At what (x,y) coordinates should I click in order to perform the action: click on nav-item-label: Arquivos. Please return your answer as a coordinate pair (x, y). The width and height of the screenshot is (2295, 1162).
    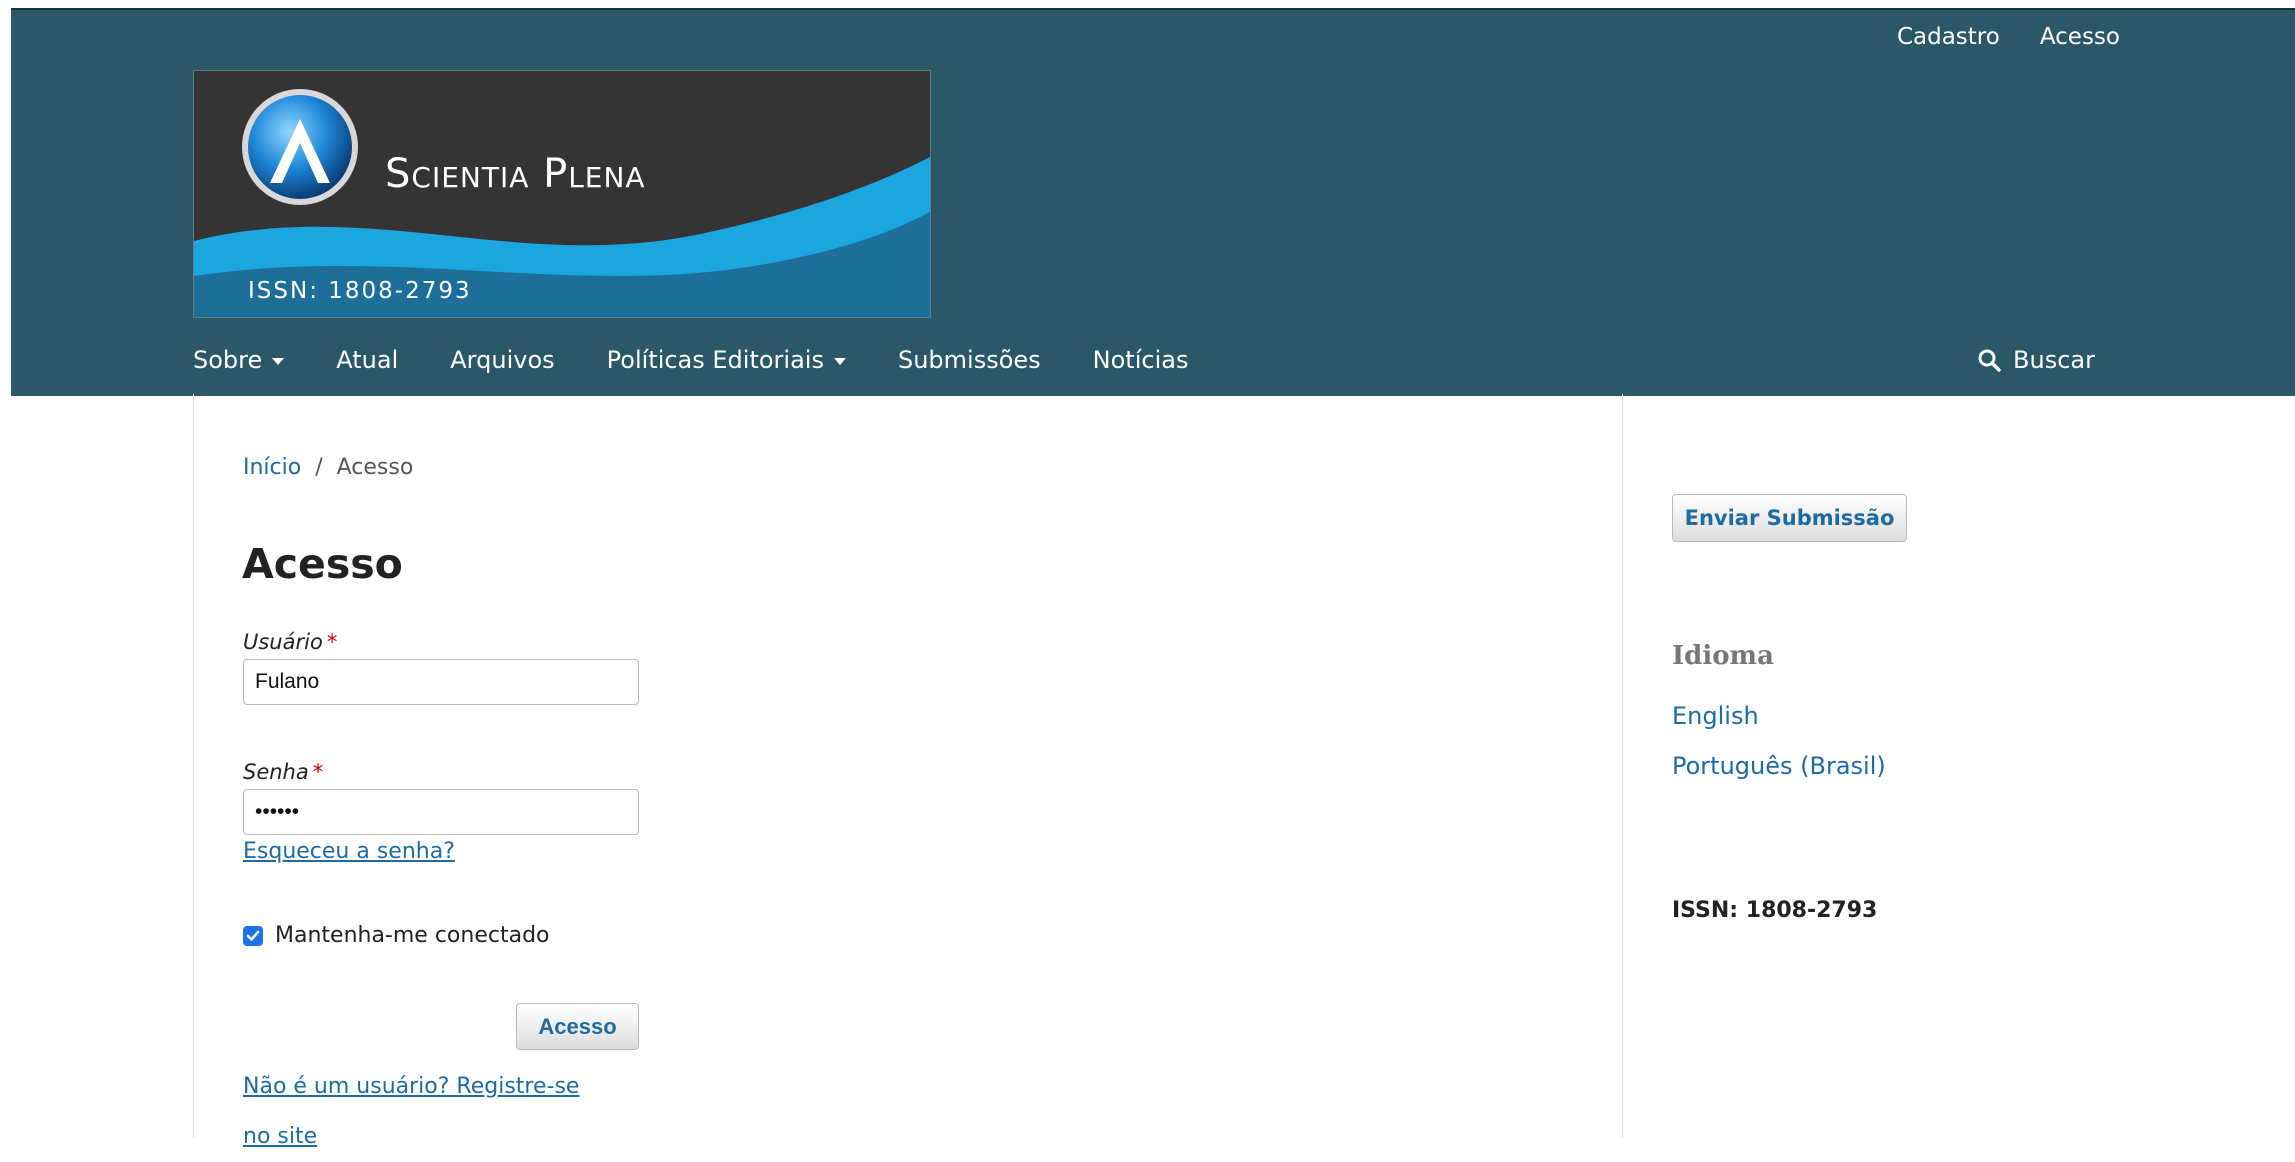
    Looking at the image, I should click on (502, 360).